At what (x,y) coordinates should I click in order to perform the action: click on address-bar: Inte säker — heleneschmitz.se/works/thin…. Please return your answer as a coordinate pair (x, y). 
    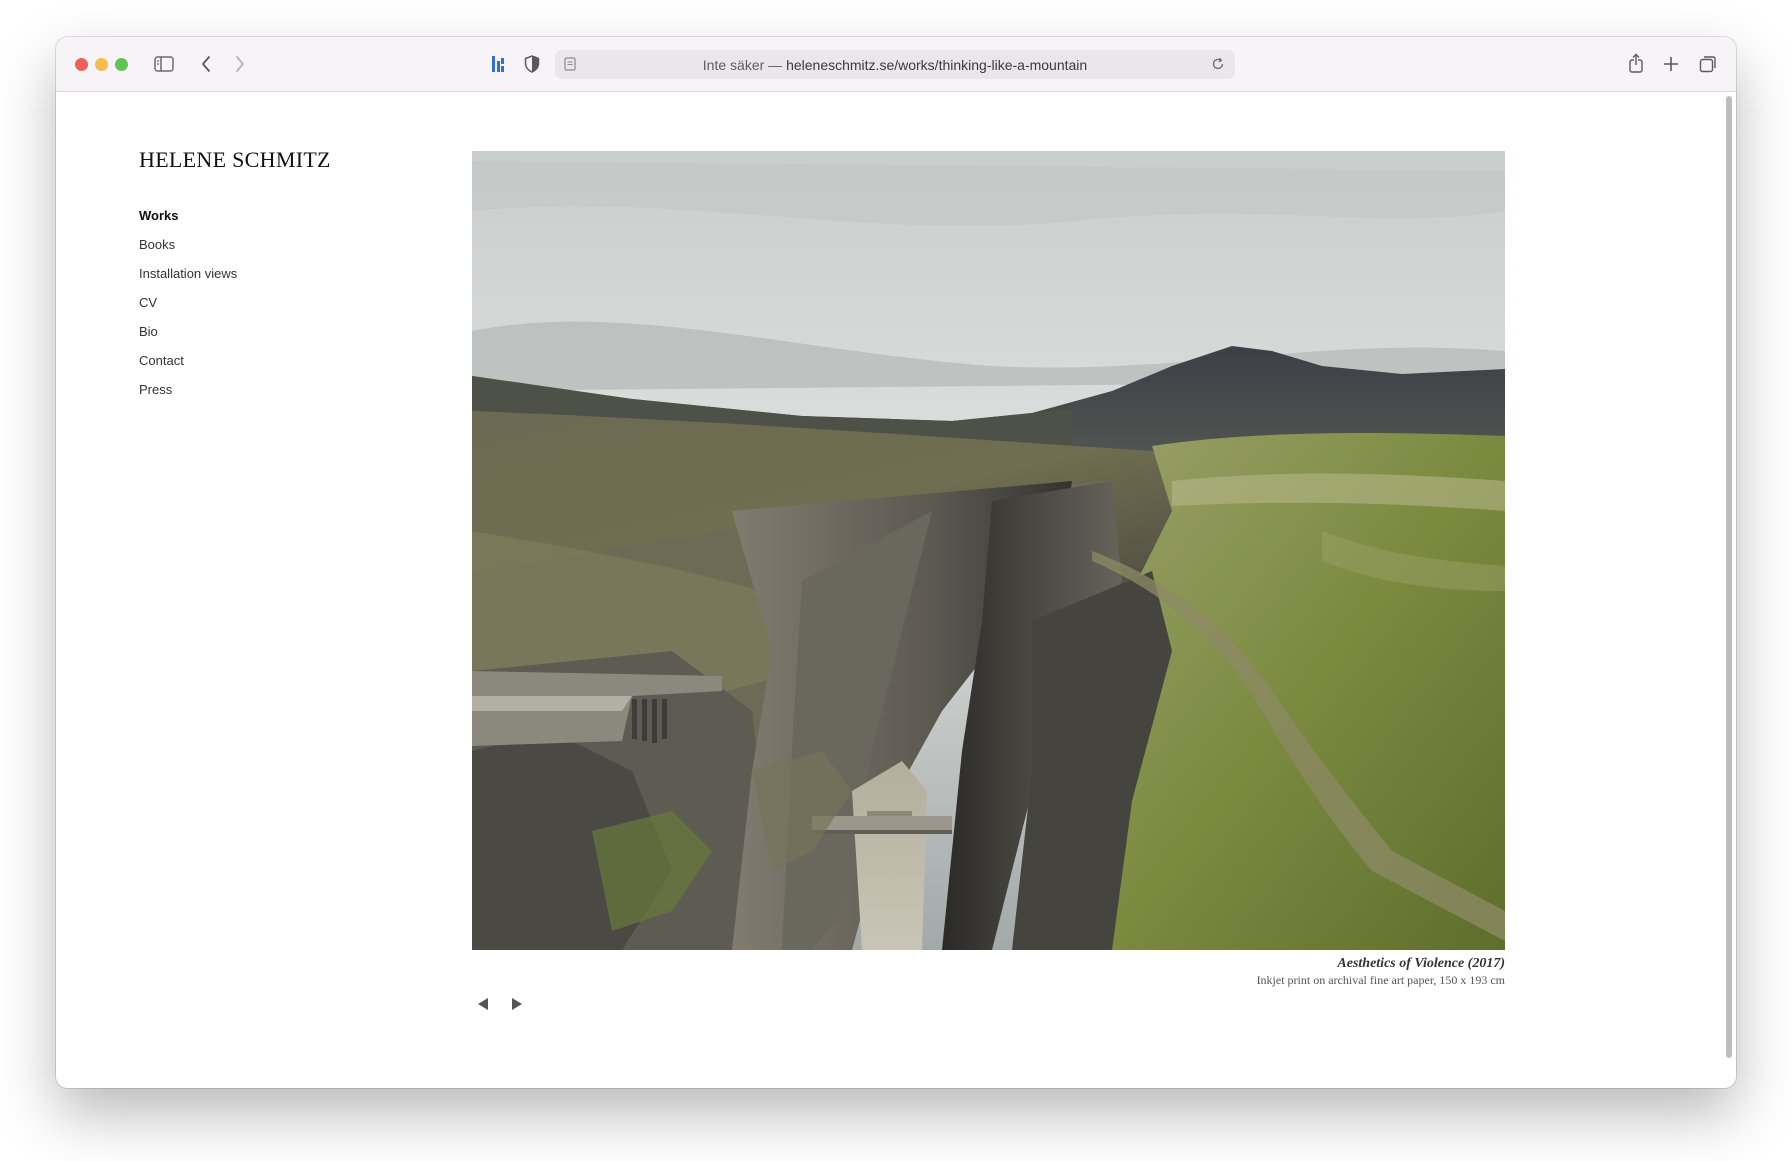
    Looking at the image, I should click on (895, 64).